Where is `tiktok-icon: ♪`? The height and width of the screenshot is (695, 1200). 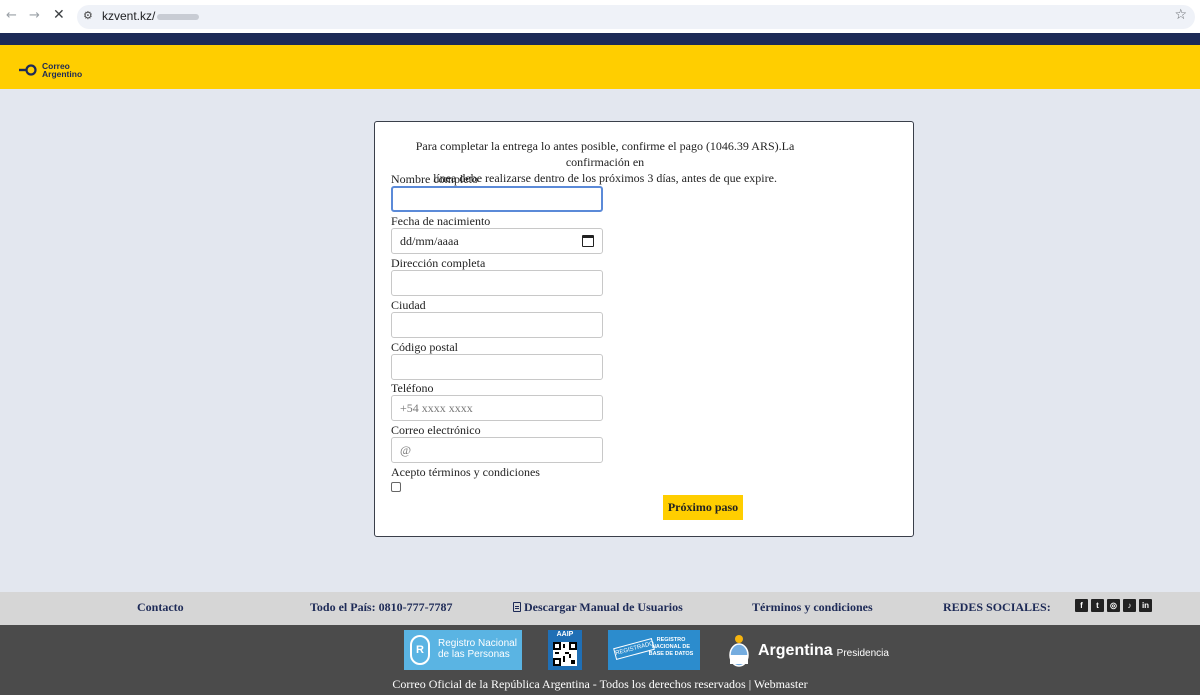
tiktok-icon: ♪ is located at coordinates (1129, 605).